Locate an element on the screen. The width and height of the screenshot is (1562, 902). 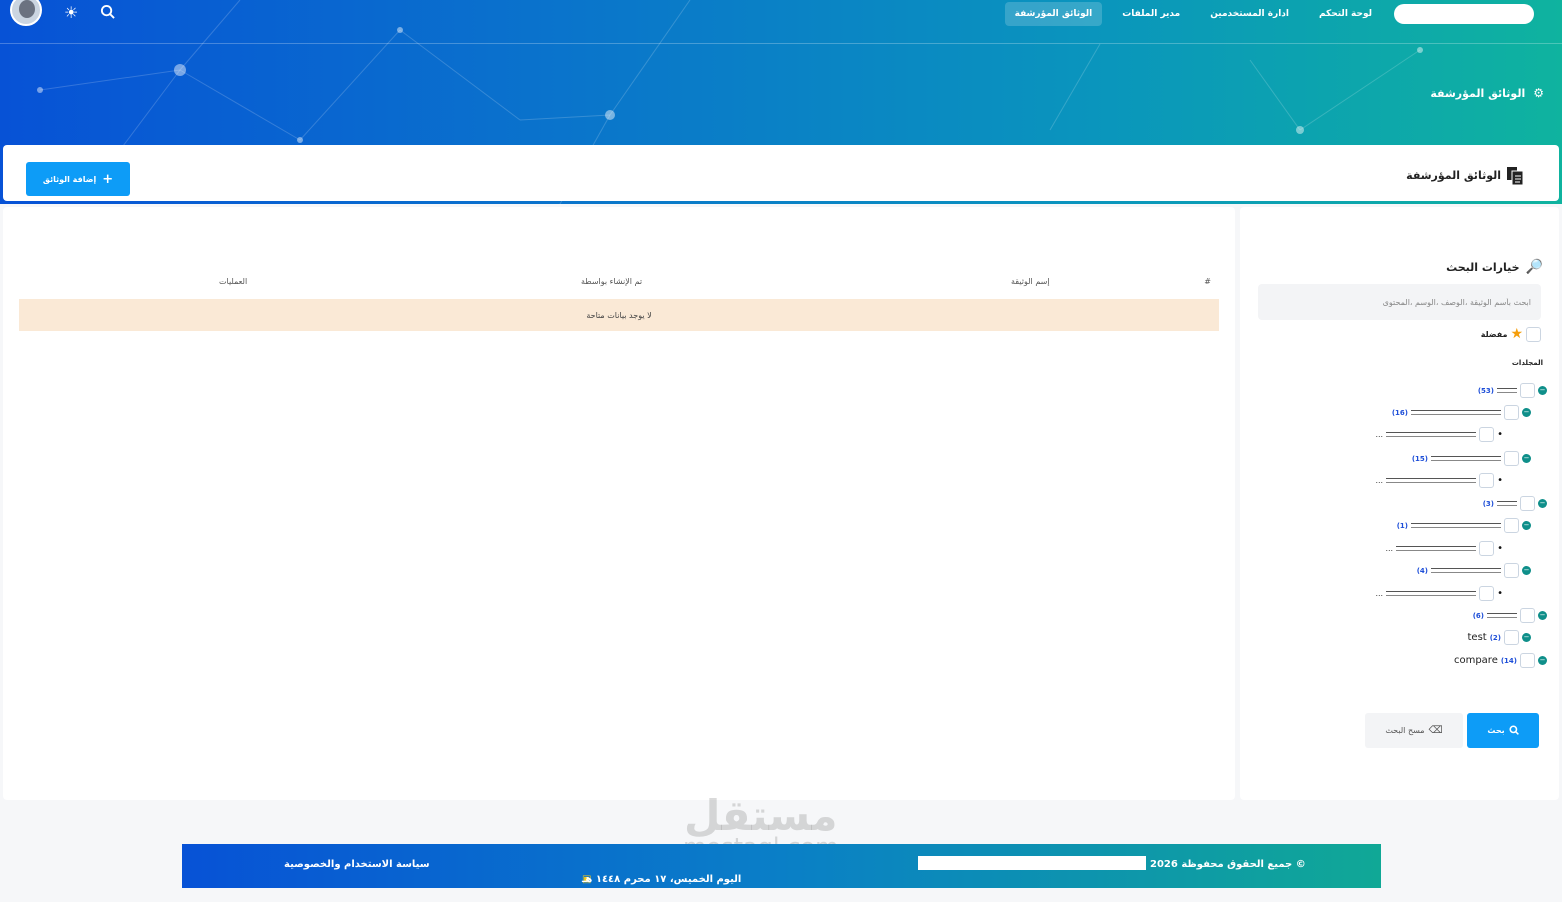
folder-item: − (2) test is located at coordinates (1499, 637).